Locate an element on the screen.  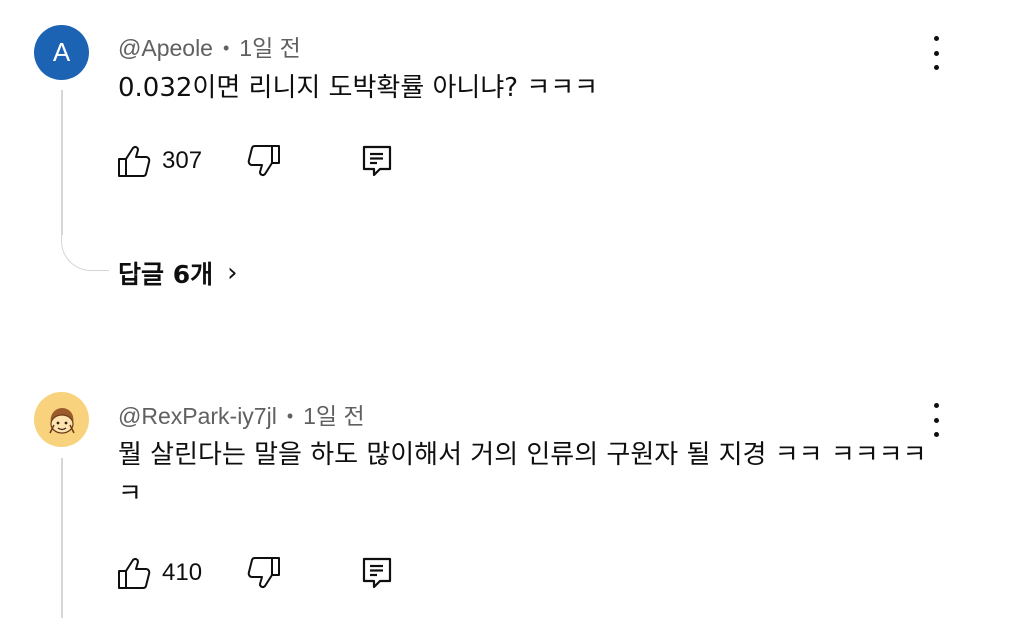
comment-meta: @RexPark-iy7jl • 1일 전 is located at coordinates (241, 414).